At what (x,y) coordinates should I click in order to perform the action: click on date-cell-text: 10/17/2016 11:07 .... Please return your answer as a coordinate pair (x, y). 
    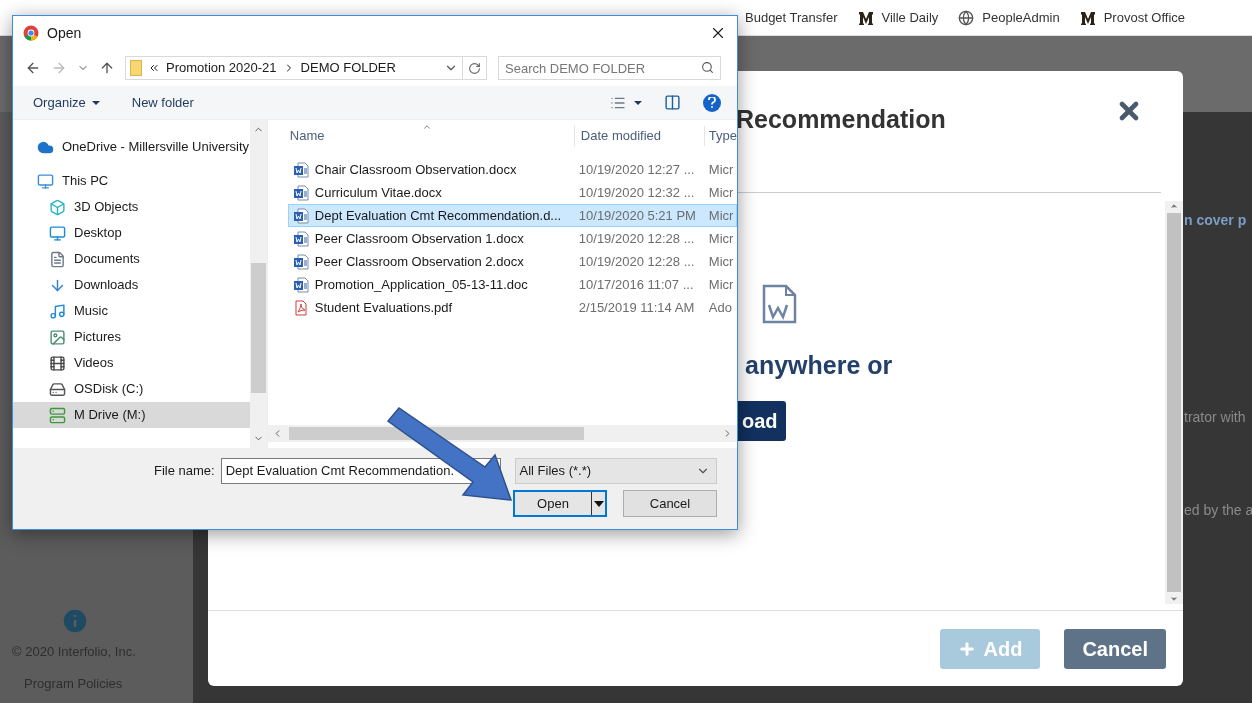
    Looking at the image, I should click on (636, 284).